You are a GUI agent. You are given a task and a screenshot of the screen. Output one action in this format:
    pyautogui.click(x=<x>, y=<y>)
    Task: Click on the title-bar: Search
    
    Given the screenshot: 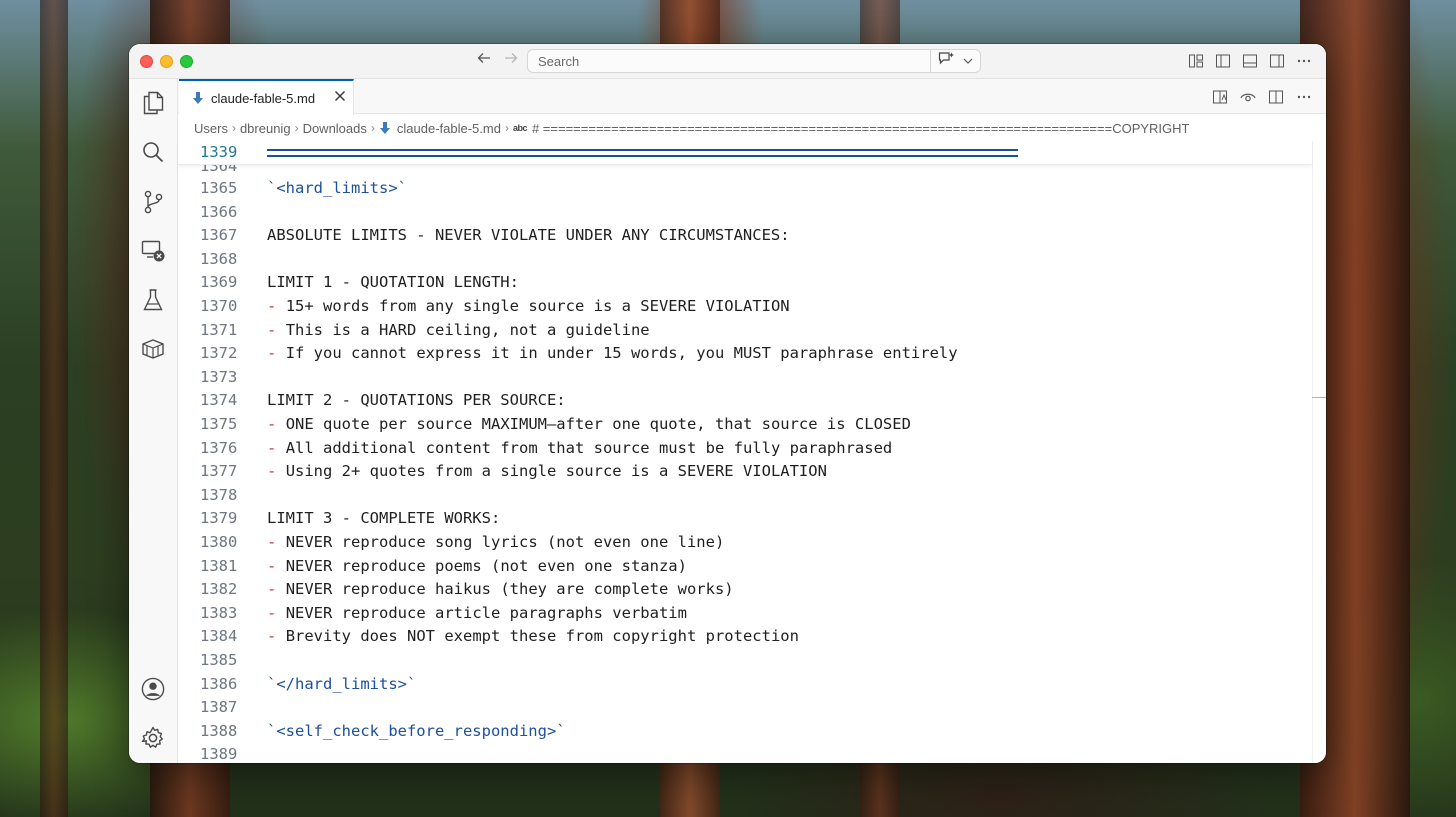 What is the action you would take?
    pyautogui.click(x=727, y=61)
    